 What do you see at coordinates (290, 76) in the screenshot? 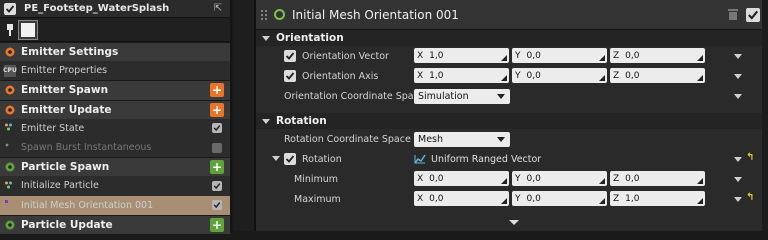
I see `orientation-axis-checkbox` at bounding box center [290, 76].